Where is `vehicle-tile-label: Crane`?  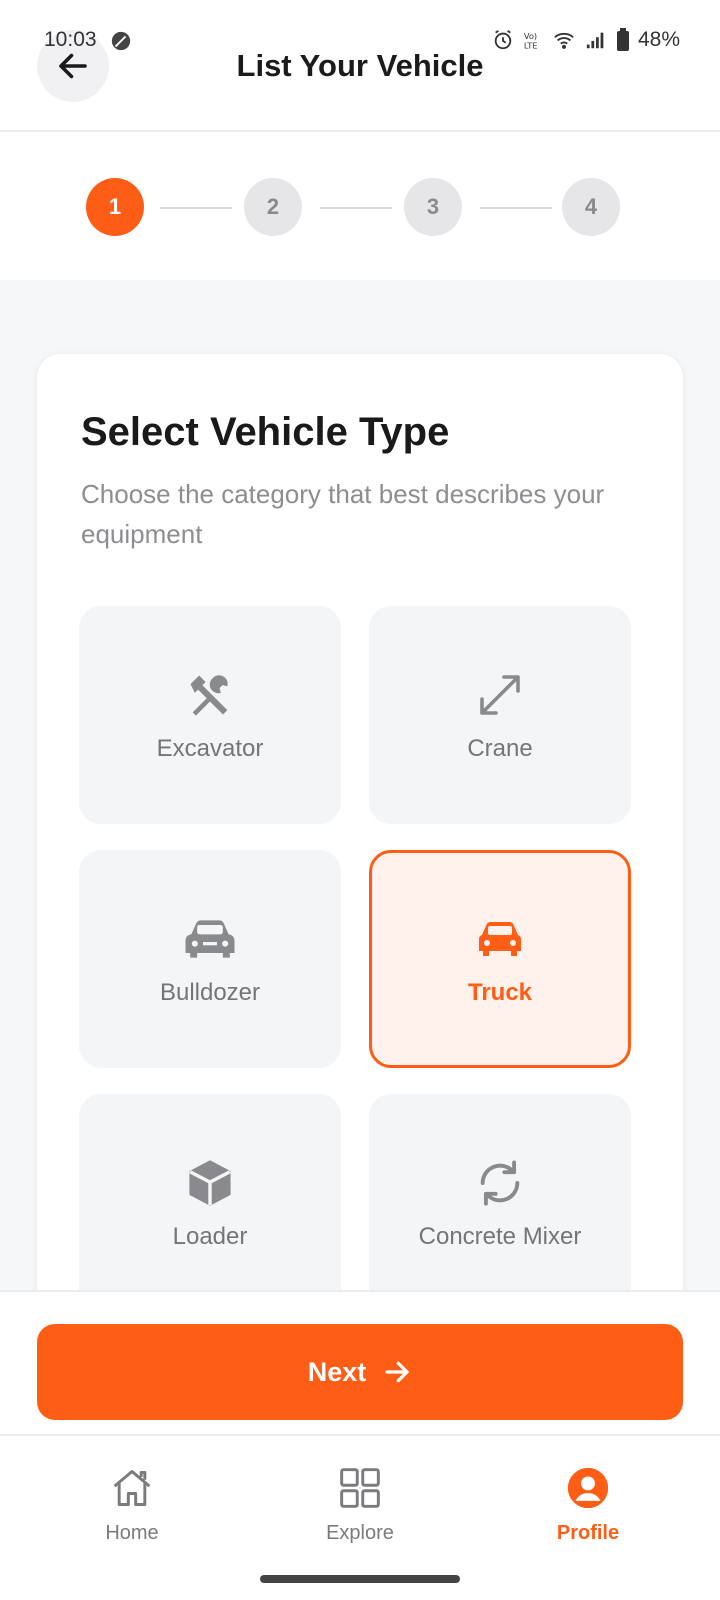 vehicle-tile-label: Crane is located at coordinates (500, 748).